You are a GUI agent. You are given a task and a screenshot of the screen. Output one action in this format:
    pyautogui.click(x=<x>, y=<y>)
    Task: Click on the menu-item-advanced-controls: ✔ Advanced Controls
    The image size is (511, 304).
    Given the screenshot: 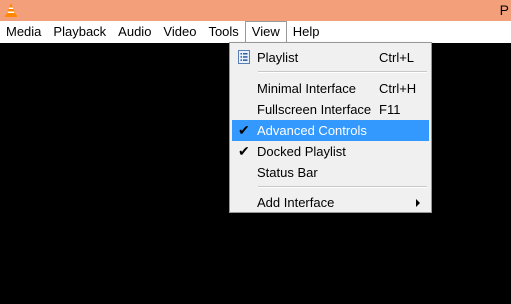 What is the action you would take?
    pyautogui.click(x=330, y=130)
    